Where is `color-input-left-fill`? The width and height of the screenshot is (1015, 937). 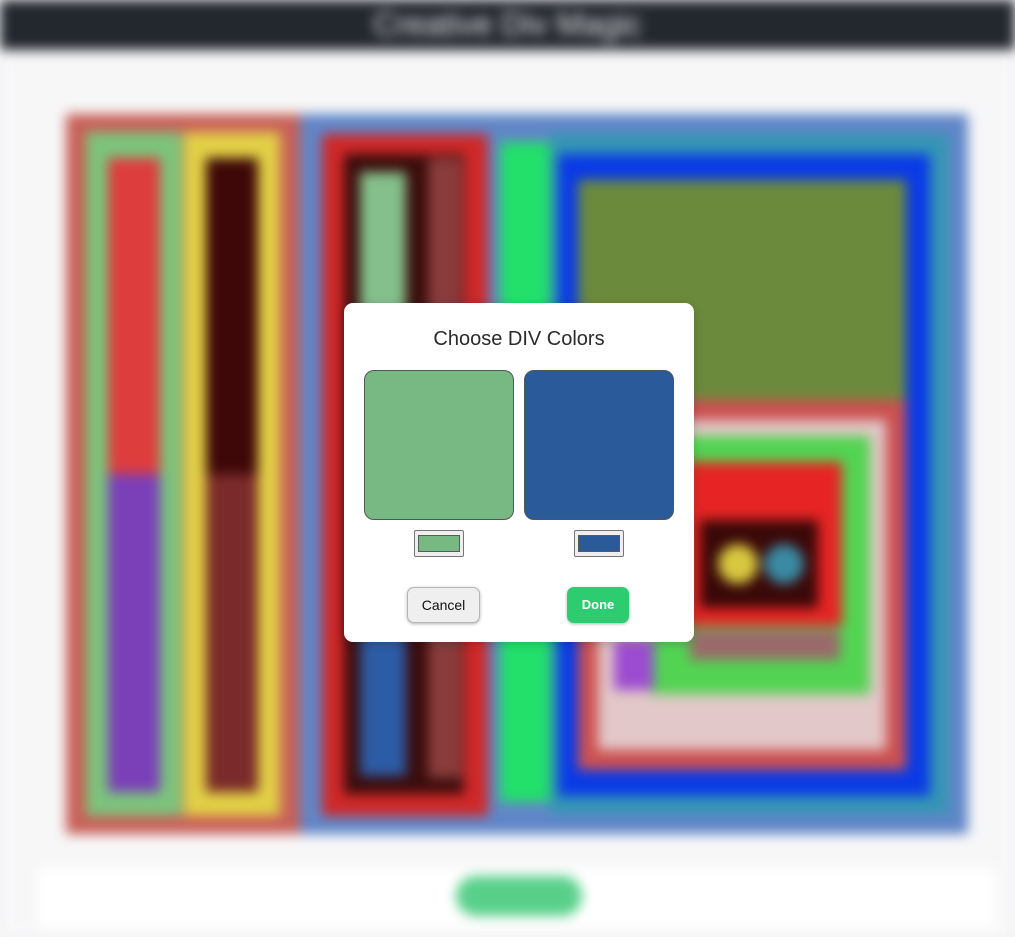
color-input-left-fill is located at coordinates (439, 543).